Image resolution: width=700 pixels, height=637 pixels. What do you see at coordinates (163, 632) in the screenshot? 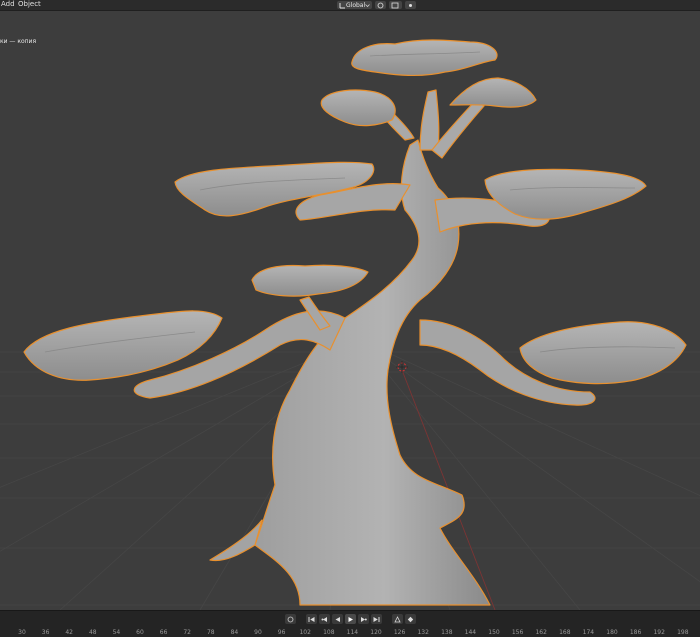
I see `ruler-tick: 66` at bounding box center [163, 632].